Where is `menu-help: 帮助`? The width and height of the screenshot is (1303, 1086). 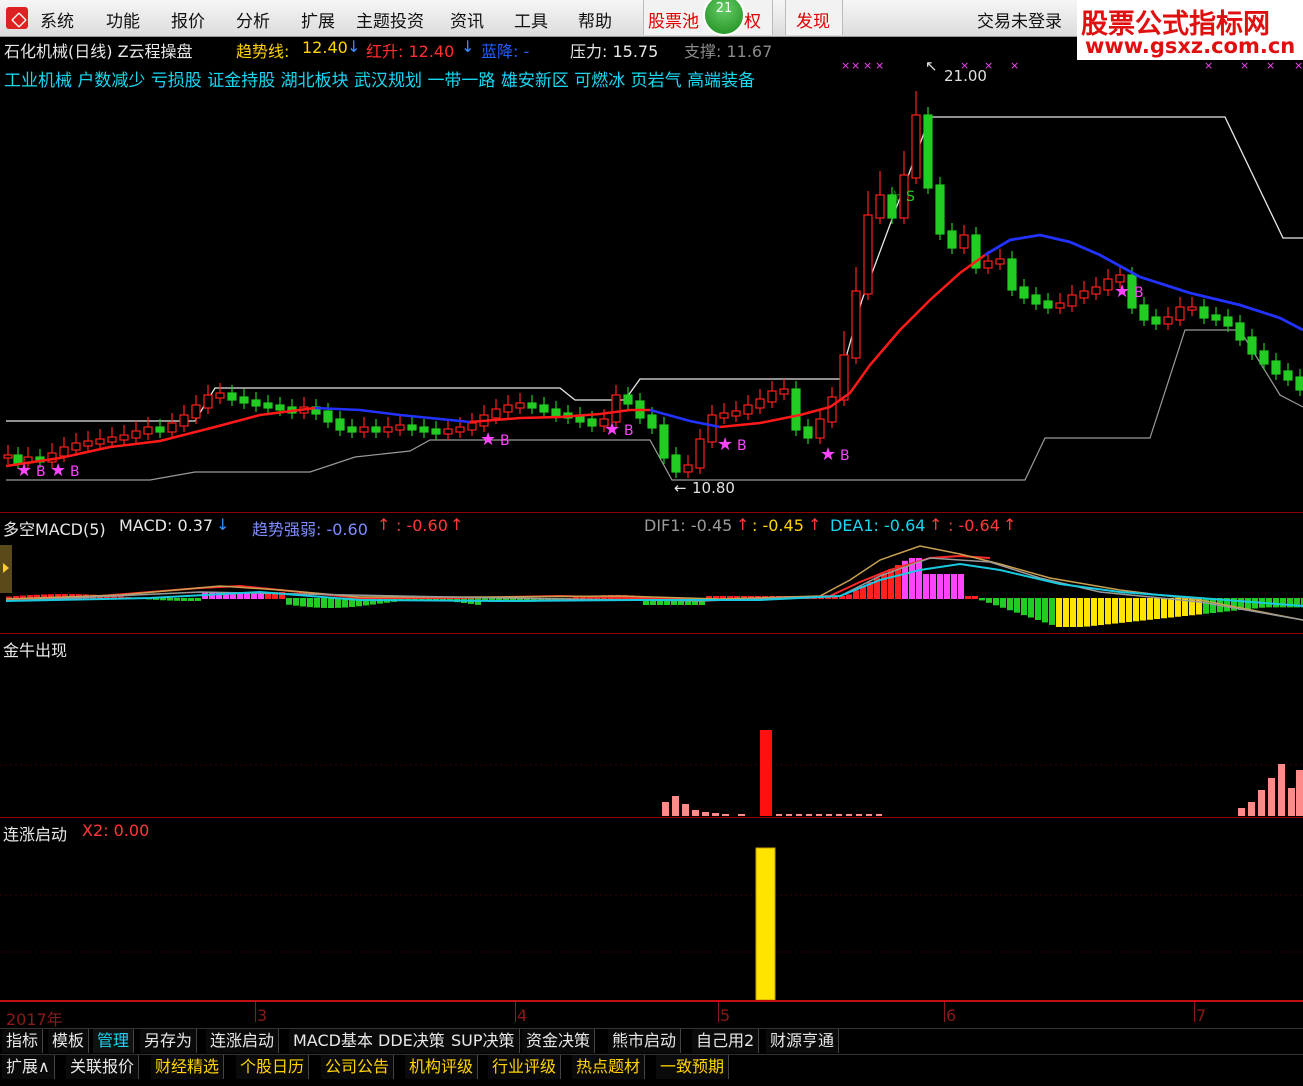 menu-help: 帮助 is located at coordinates (595, 19).